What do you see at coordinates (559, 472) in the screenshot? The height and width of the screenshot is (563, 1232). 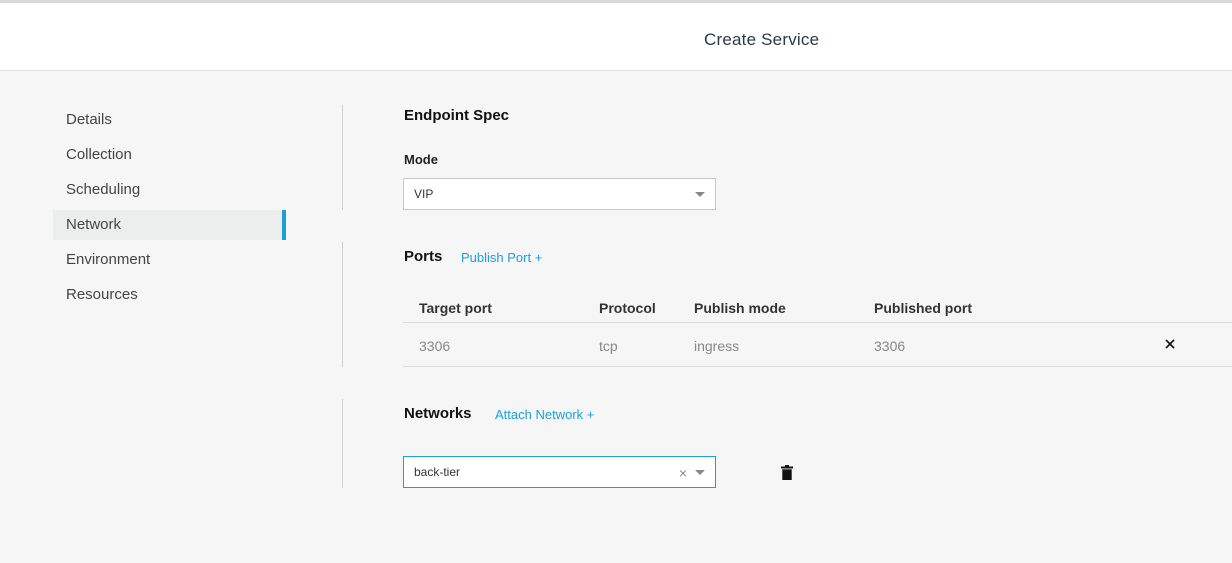 I see `network-select: back-tier ×` at bounding box center [559, 472].